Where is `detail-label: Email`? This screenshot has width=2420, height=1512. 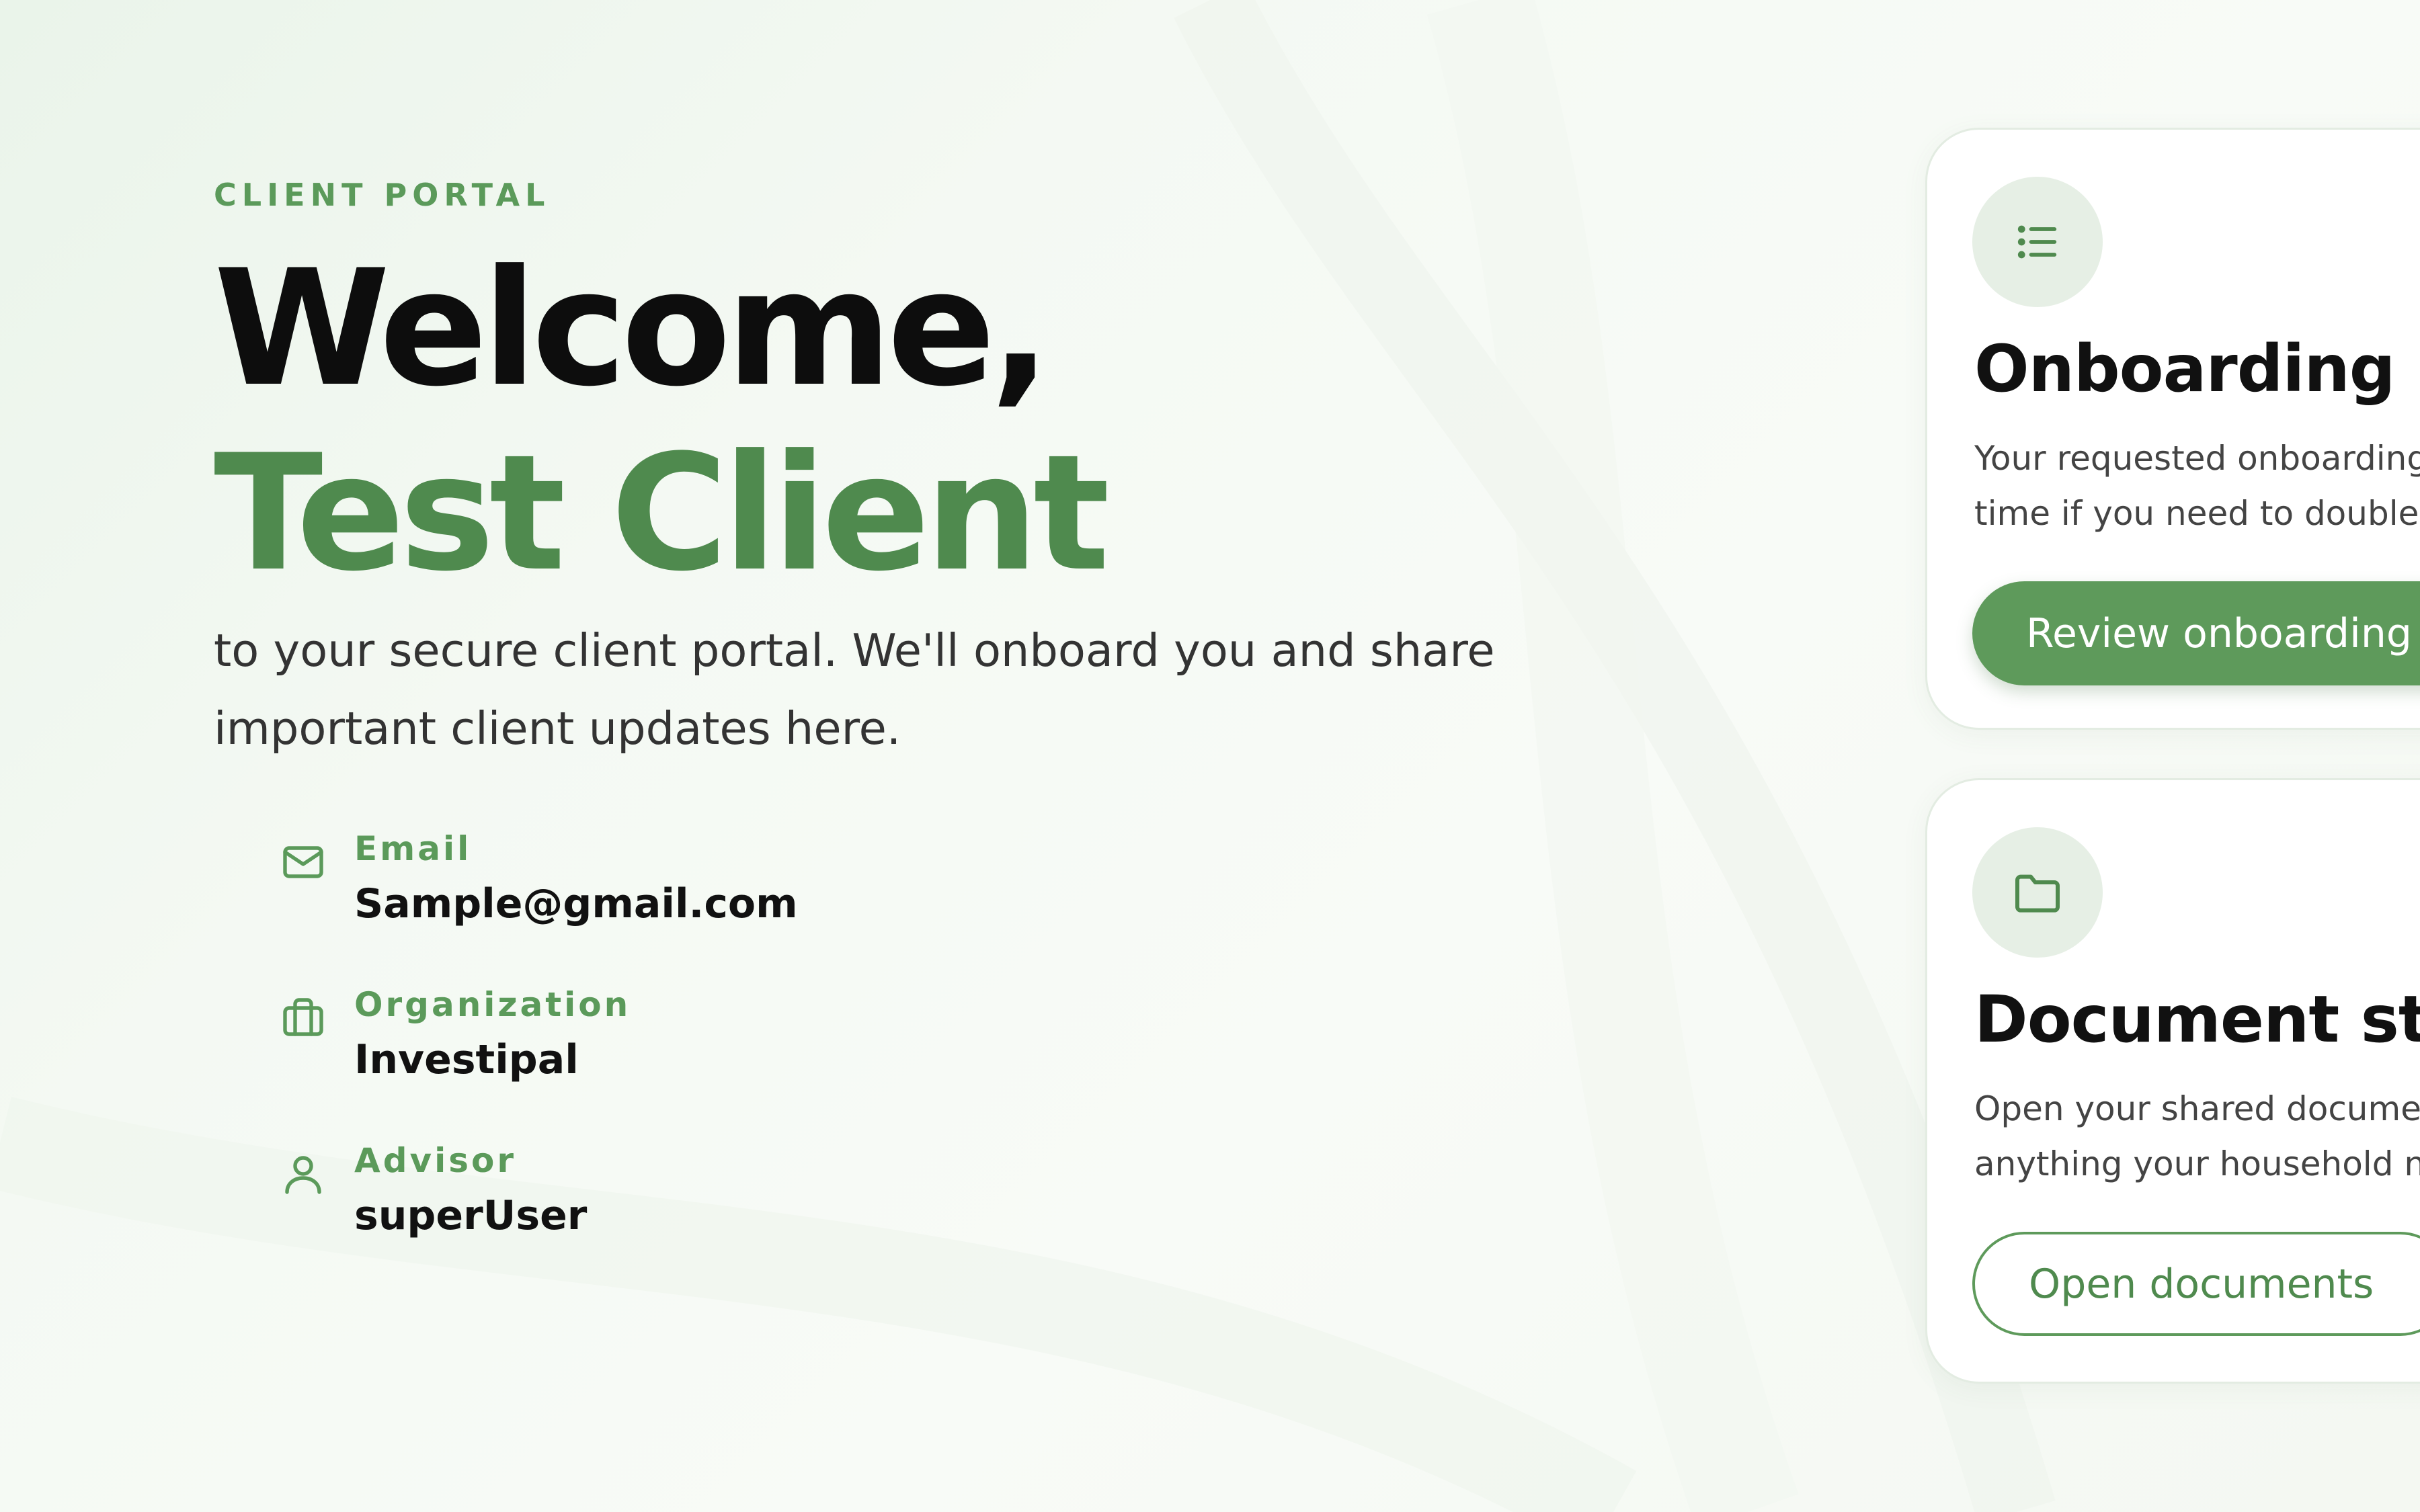 detail-label: Email is located at coordinates (413, 849).